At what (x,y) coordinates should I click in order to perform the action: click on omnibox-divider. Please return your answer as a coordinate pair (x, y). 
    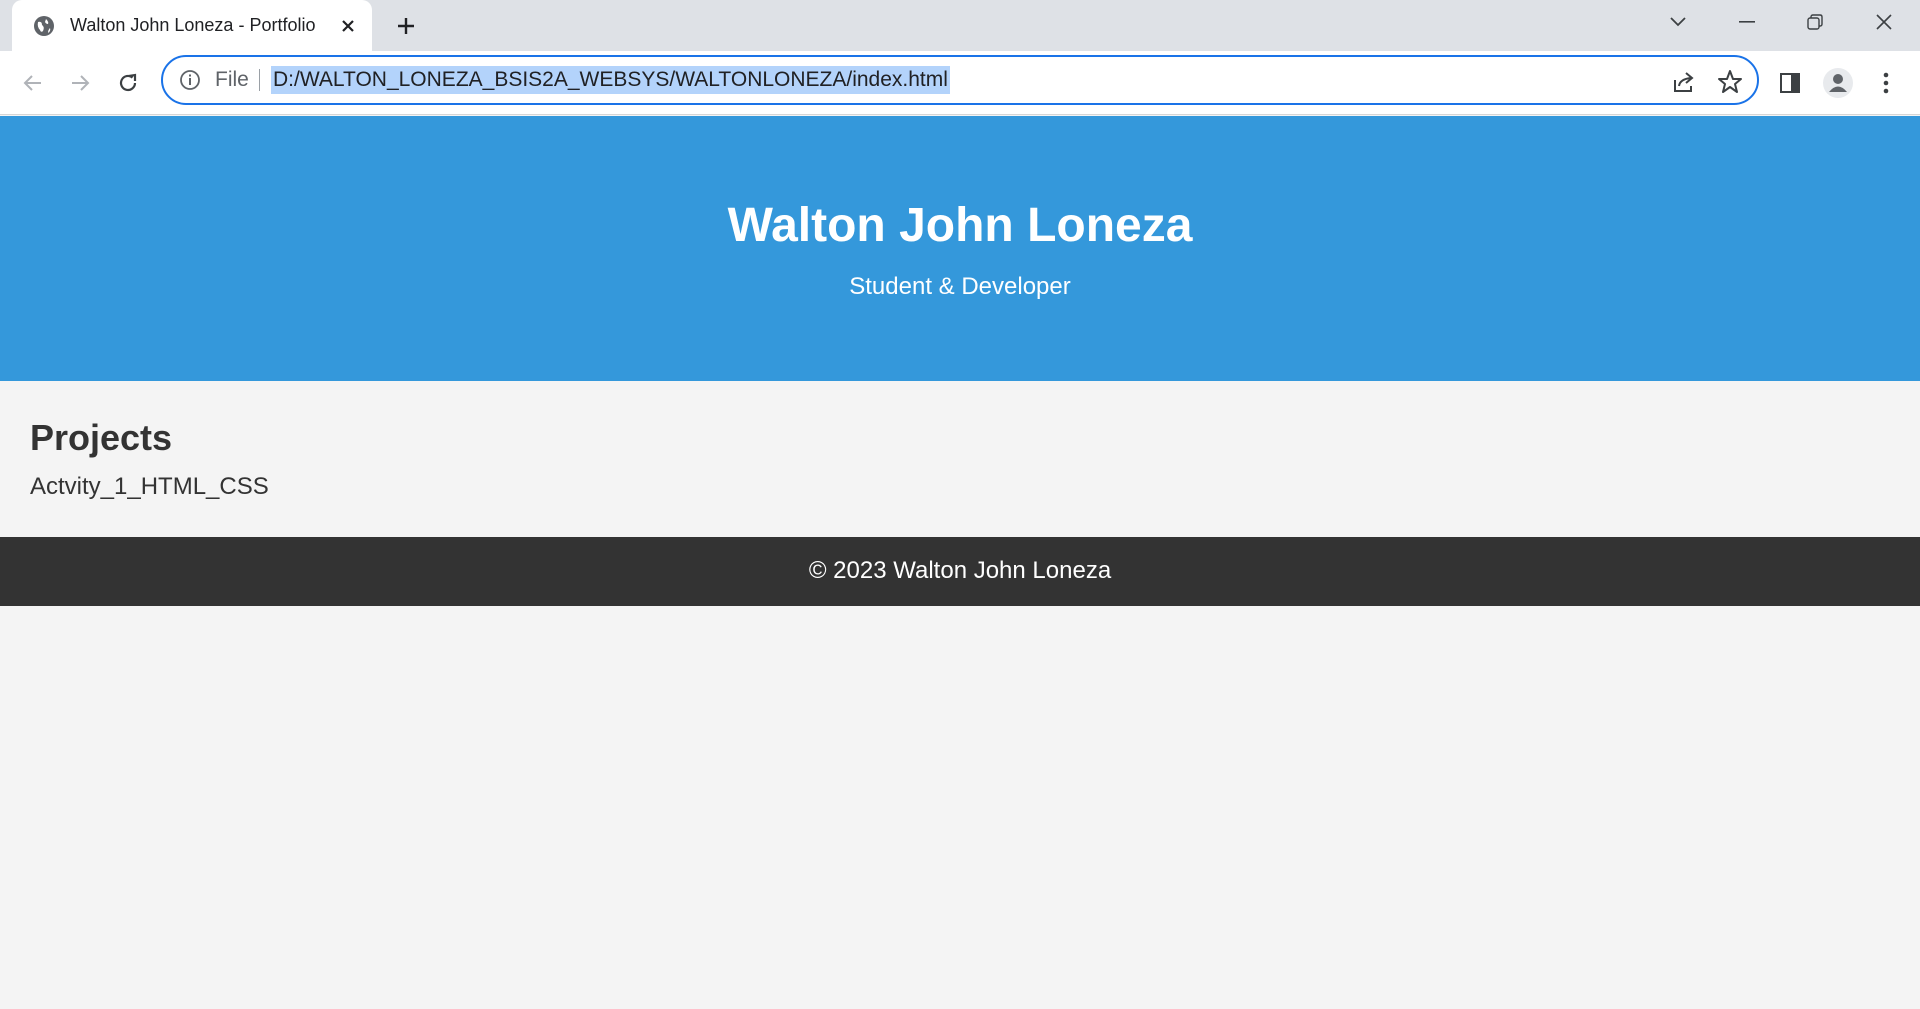
    Looking at the image, I should click on (259, 80).